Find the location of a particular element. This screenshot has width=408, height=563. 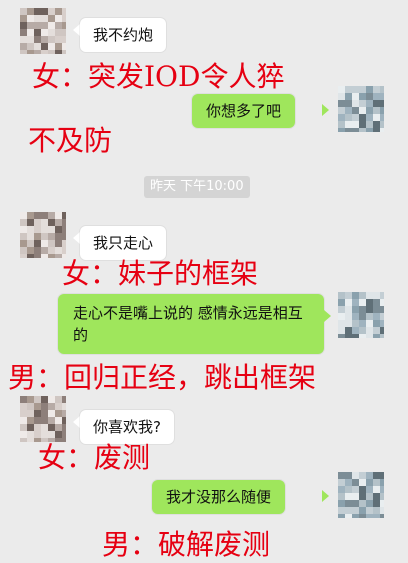

message-bubble: 你喜欢我? is located at coordinates (127, 427).